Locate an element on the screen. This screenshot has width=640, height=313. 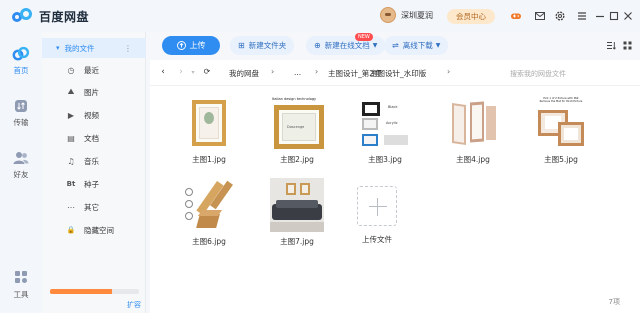
sidebar-item-label: 最近 is located at coordinates (91, 70).